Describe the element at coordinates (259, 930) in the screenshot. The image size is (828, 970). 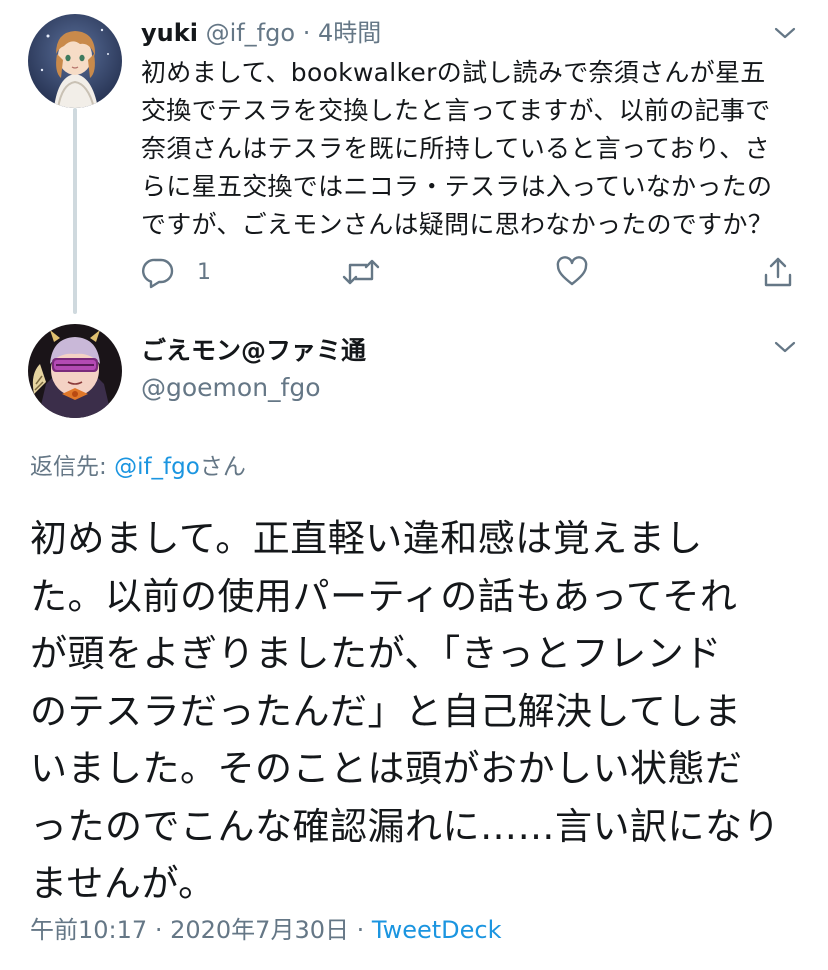
I see `tweet-date: 2020年7月30日` at that location.